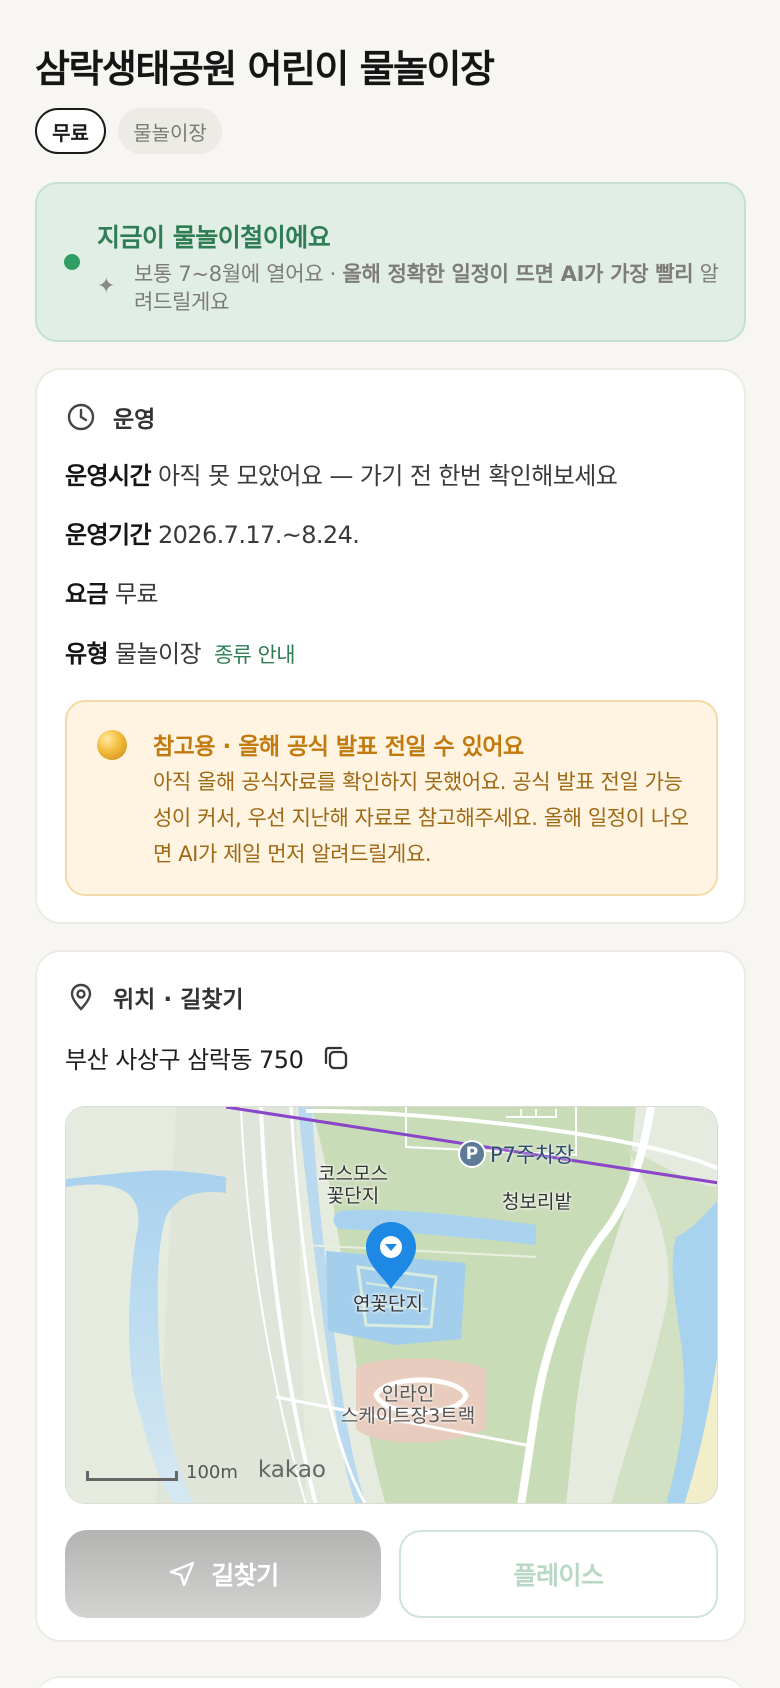 The image size is (780, 1688). I want to click on period-row: 운영기간 2026.7.17.~8.24., so click(212, 532).